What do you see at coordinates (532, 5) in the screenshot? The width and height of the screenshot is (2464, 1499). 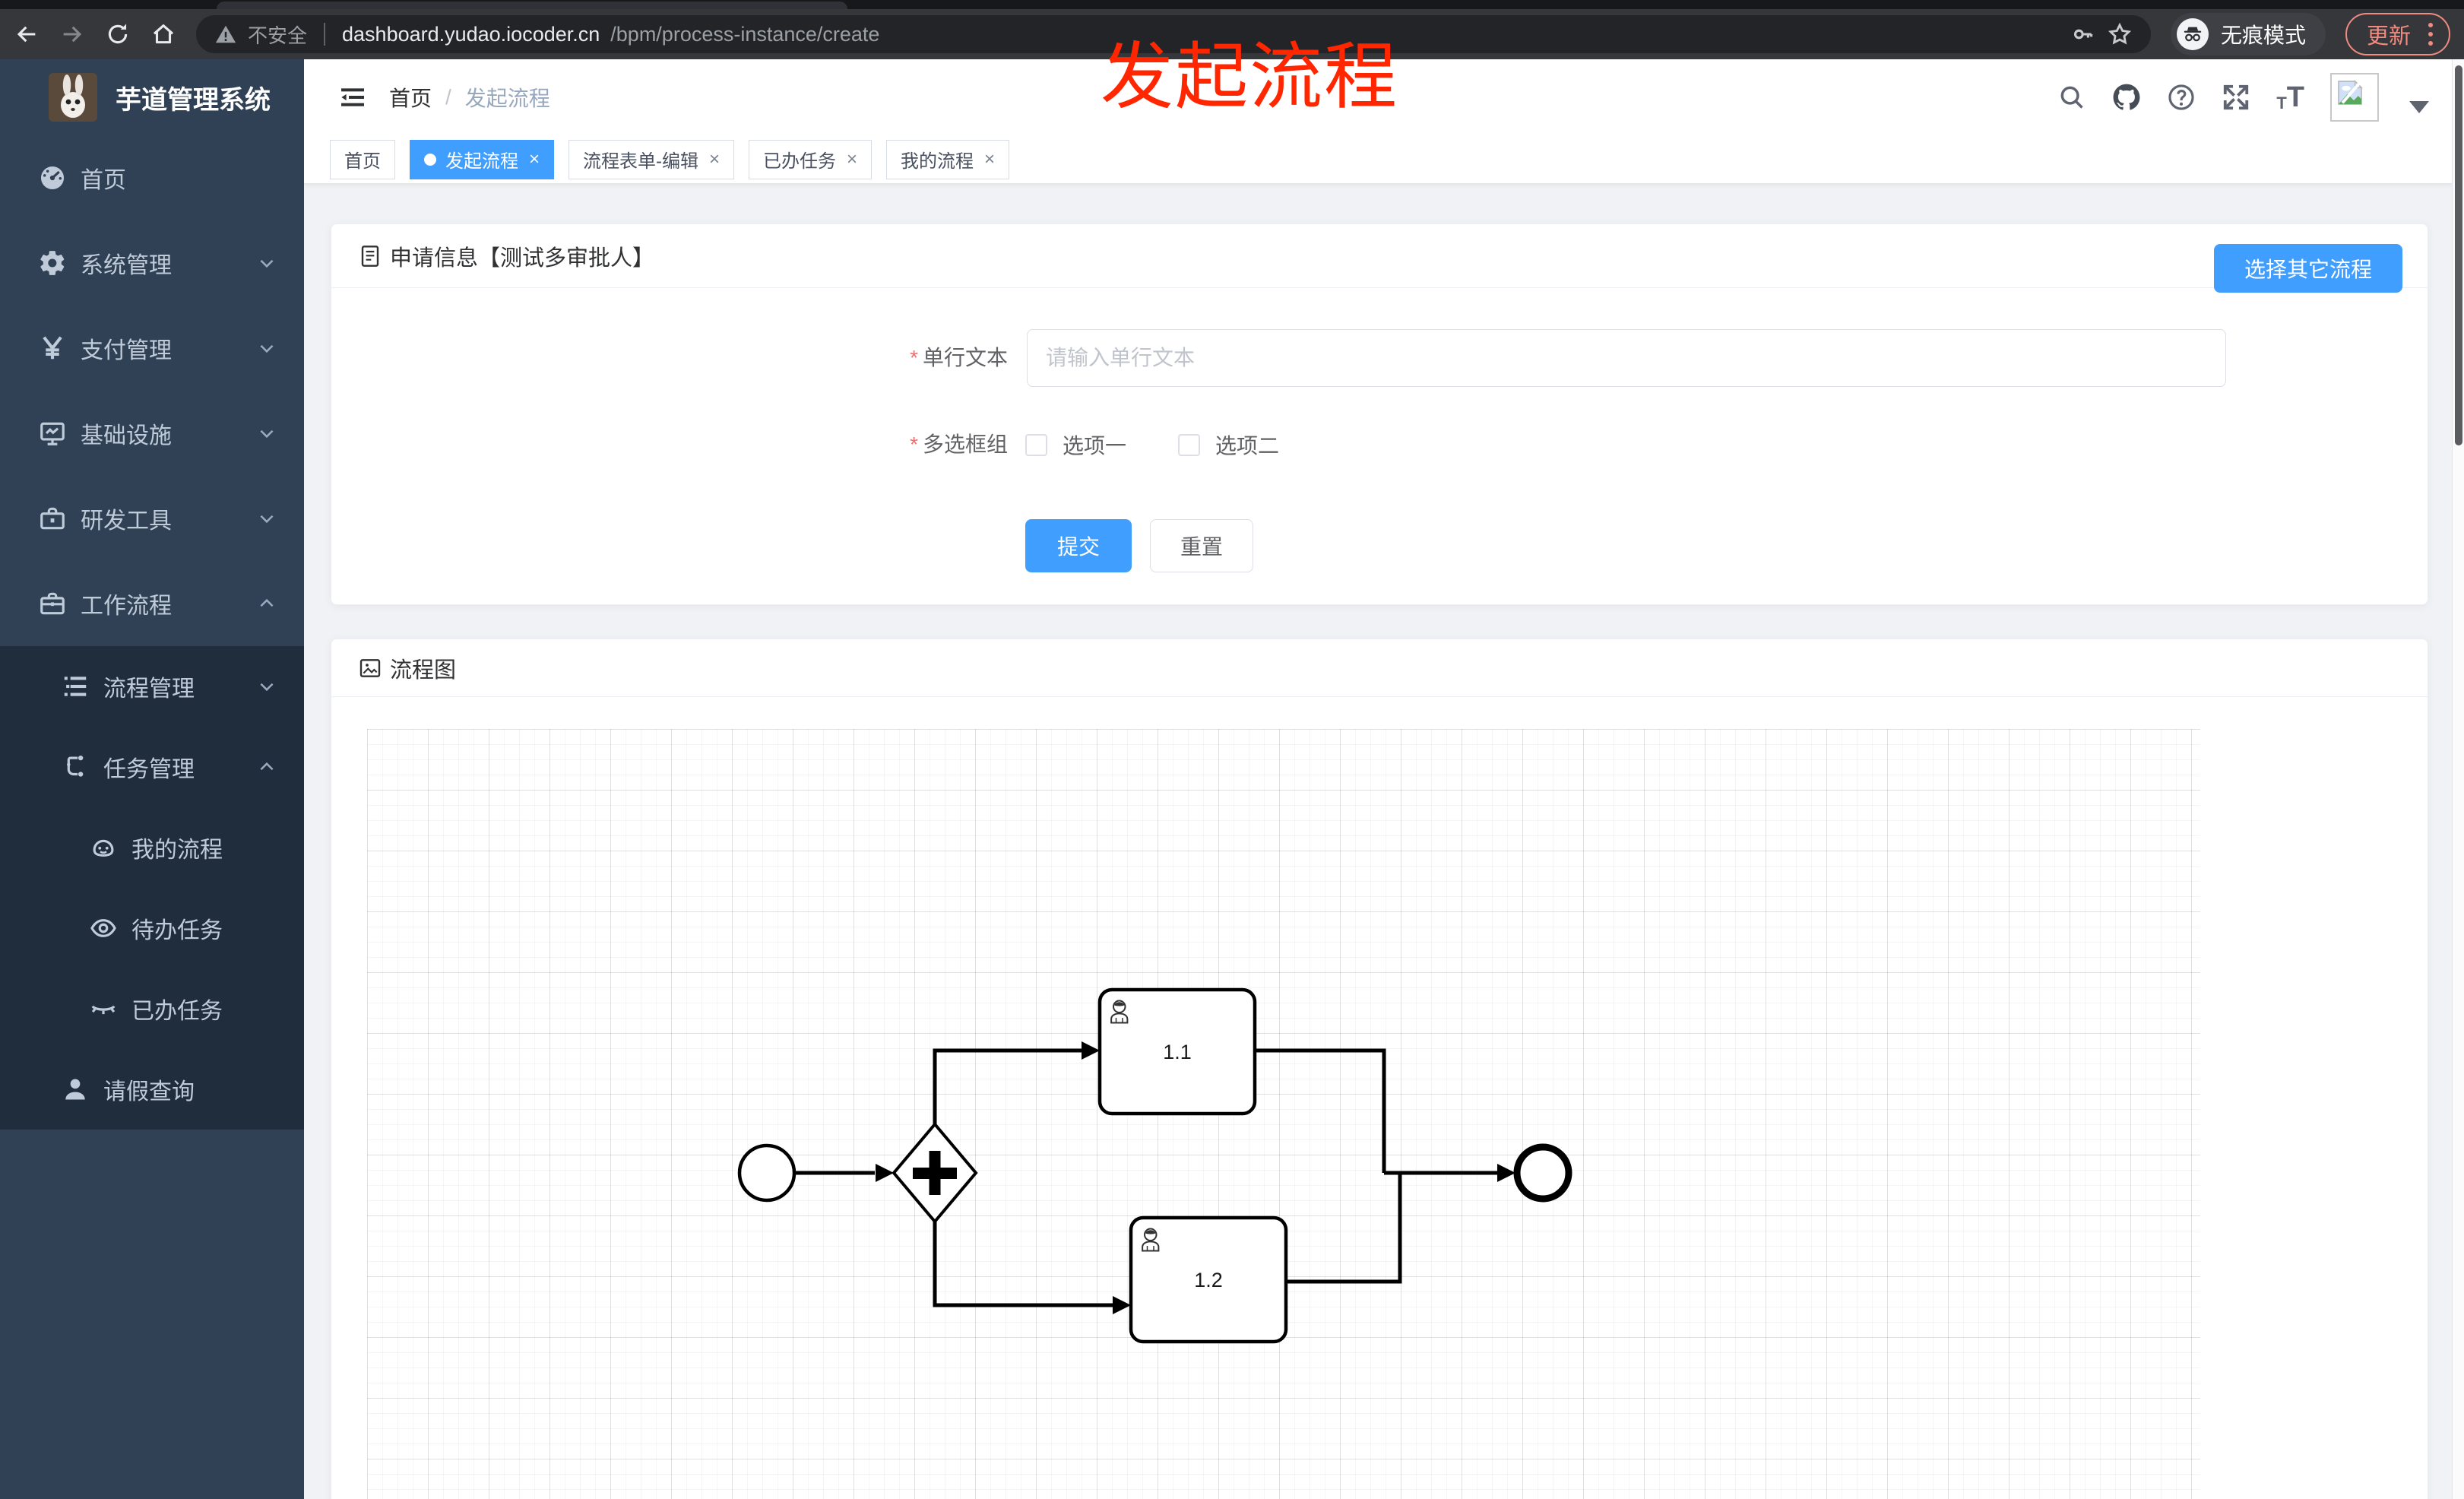 I see `browser-active-tab` at bounding box center [532, 5].